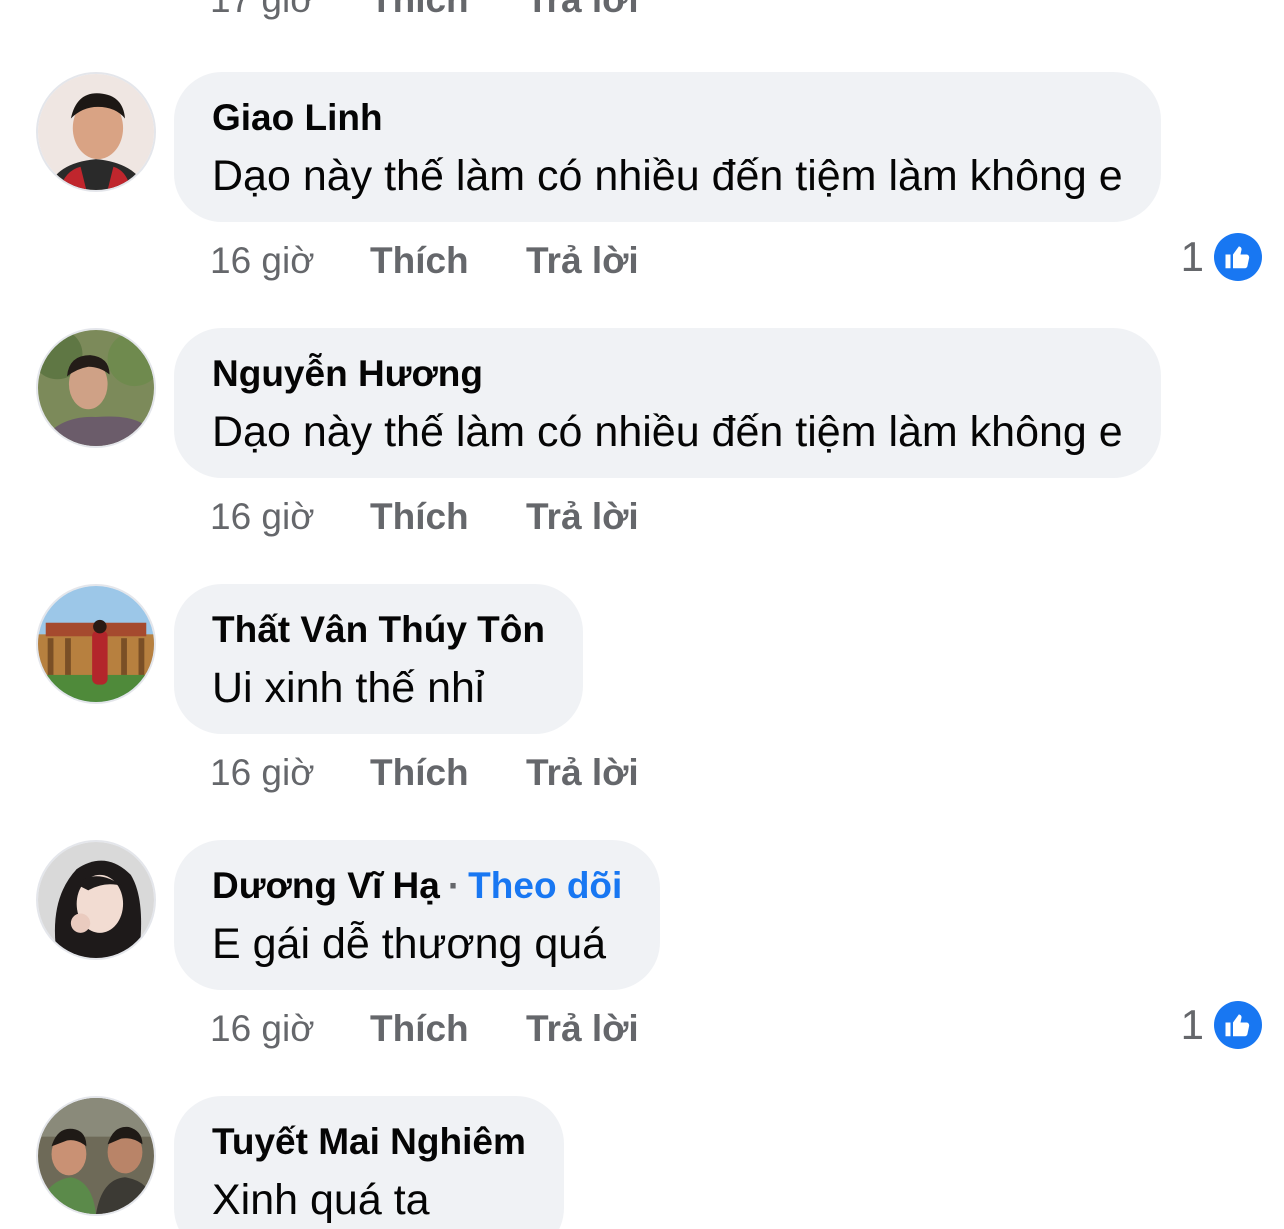 Image resolution: width=1284 pixels, height=1229 pixels. What do you see at coordinates (321, 1200) in the screenshot?
I see `comment-text: Xinh quá ta` at bounding box center [321, 1200].